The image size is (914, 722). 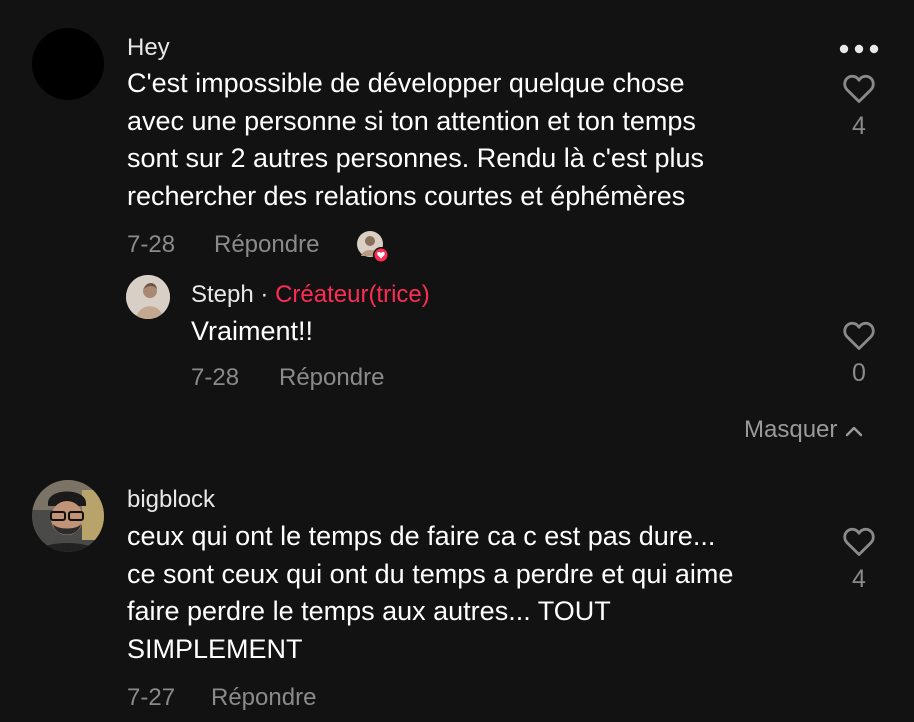 What do you see at coordinates (215, 648) in the screenshot?
I see `comment-text-line: SIMPLEMENT` at bounding box center [215, 648].